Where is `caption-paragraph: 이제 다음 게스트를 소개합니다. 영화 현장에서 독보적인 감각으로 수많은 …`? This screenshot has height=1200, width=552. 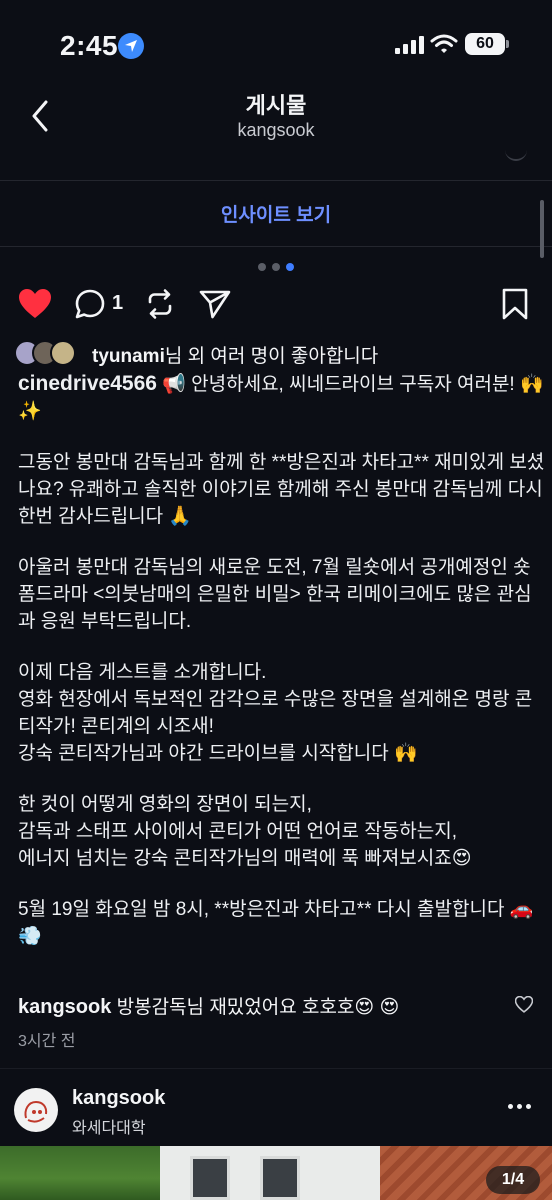
caption-paragraph: 이제 다음 게스트를 소개합니다. 영화 현장에서 독보적인 감각으로 수많은 … is located at coordinates (275, 713).